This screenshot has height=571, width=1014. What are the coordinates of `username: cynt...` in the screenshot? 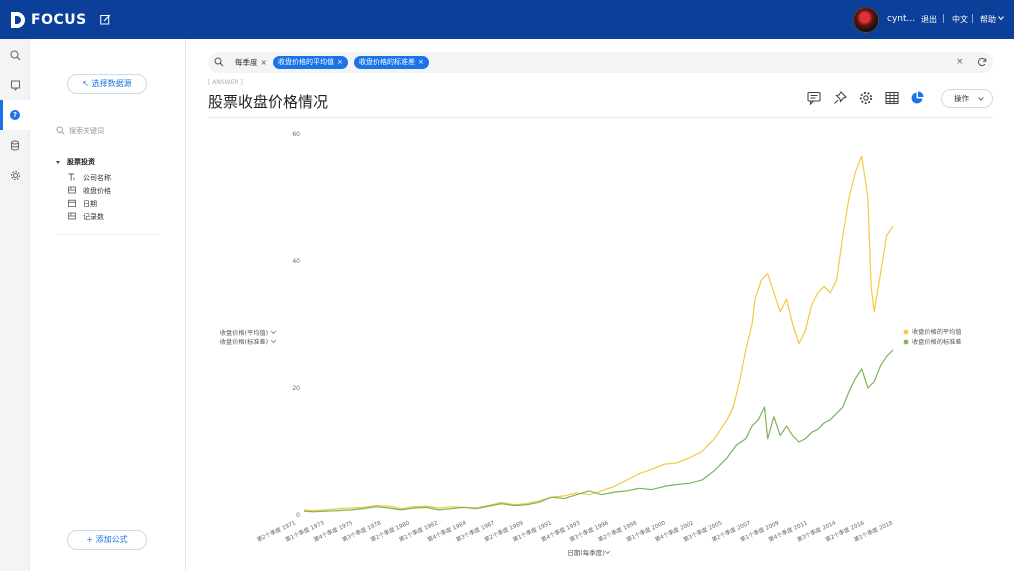 It's located at (901, 19).